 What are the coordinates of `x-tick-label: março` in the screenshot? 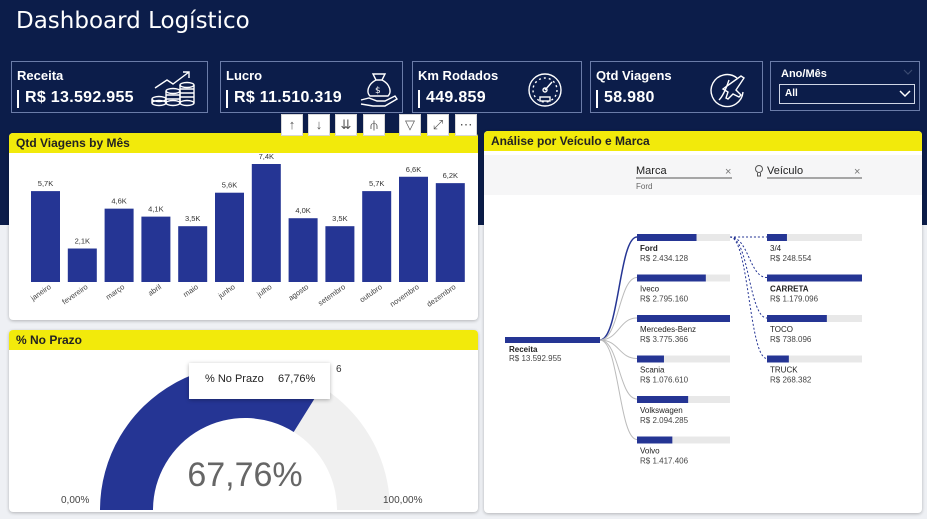 It's located at (115, 291).